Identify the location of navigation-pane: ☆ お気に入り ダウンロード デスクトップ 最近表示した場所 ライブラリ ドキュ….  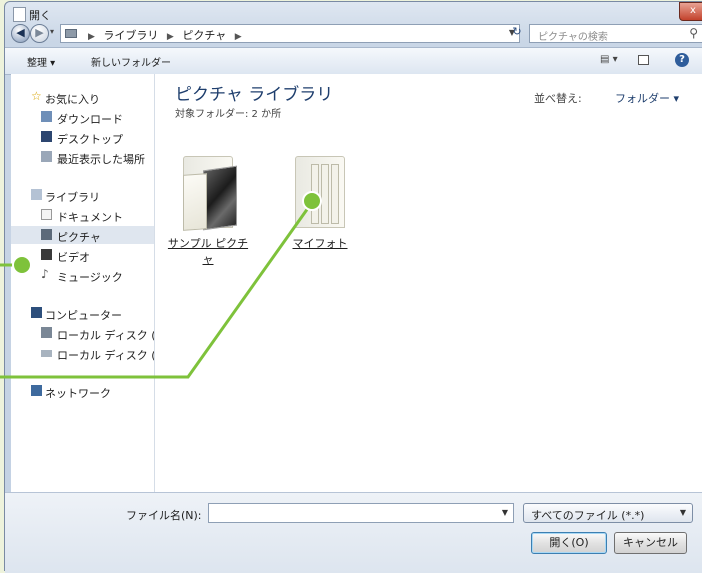
(83, 283).